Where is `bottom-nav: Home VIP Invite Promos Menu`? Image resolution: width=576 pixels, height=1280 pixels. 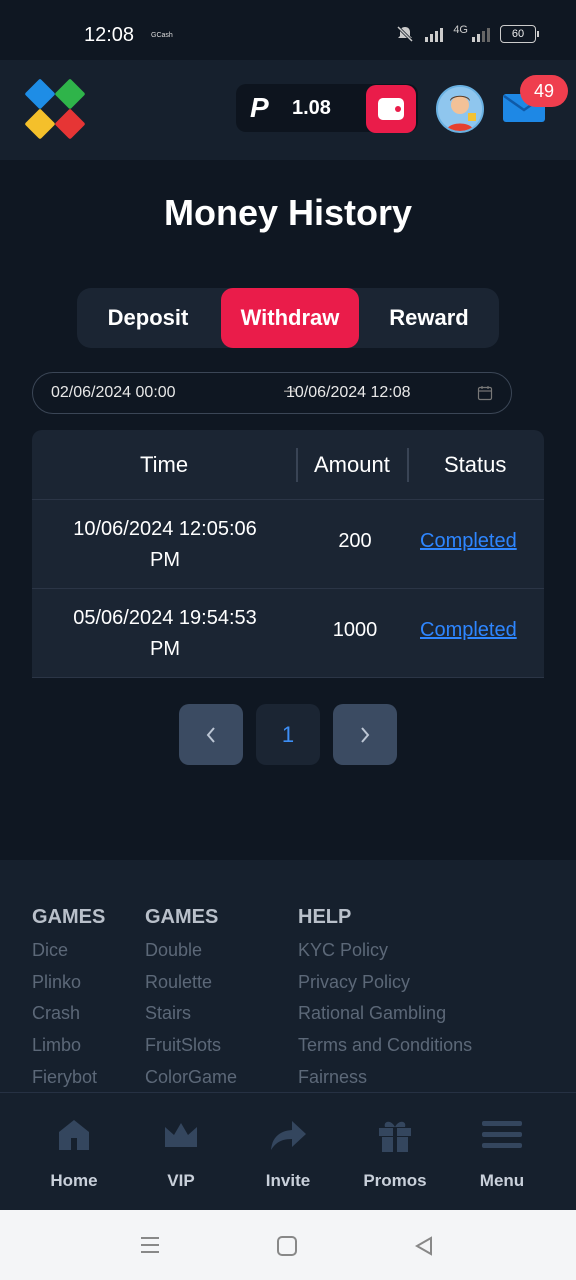
bottom-nav: Home VIP Invite Promos Menu is located at coordinates (288, 1151).